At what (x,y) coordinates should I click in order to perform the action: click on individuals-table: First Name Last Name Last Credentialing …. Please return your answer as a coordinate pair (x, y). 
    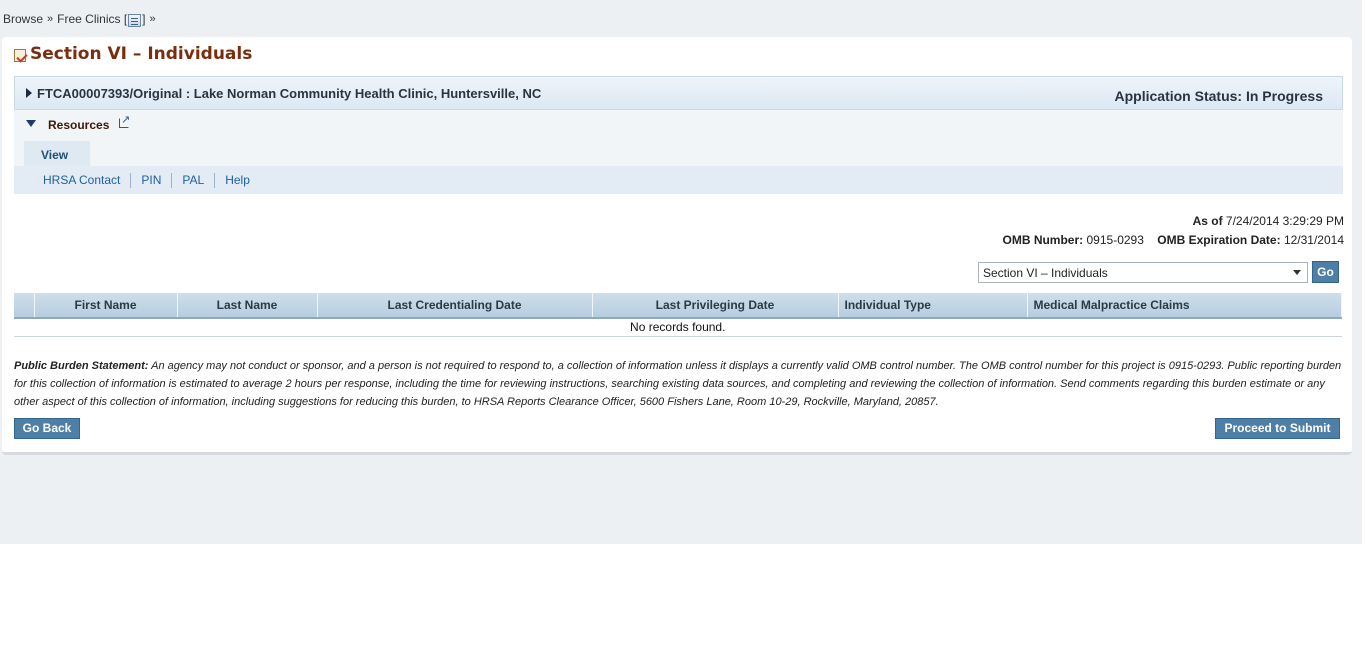
    Looking at the image, I should click on (678, 315).